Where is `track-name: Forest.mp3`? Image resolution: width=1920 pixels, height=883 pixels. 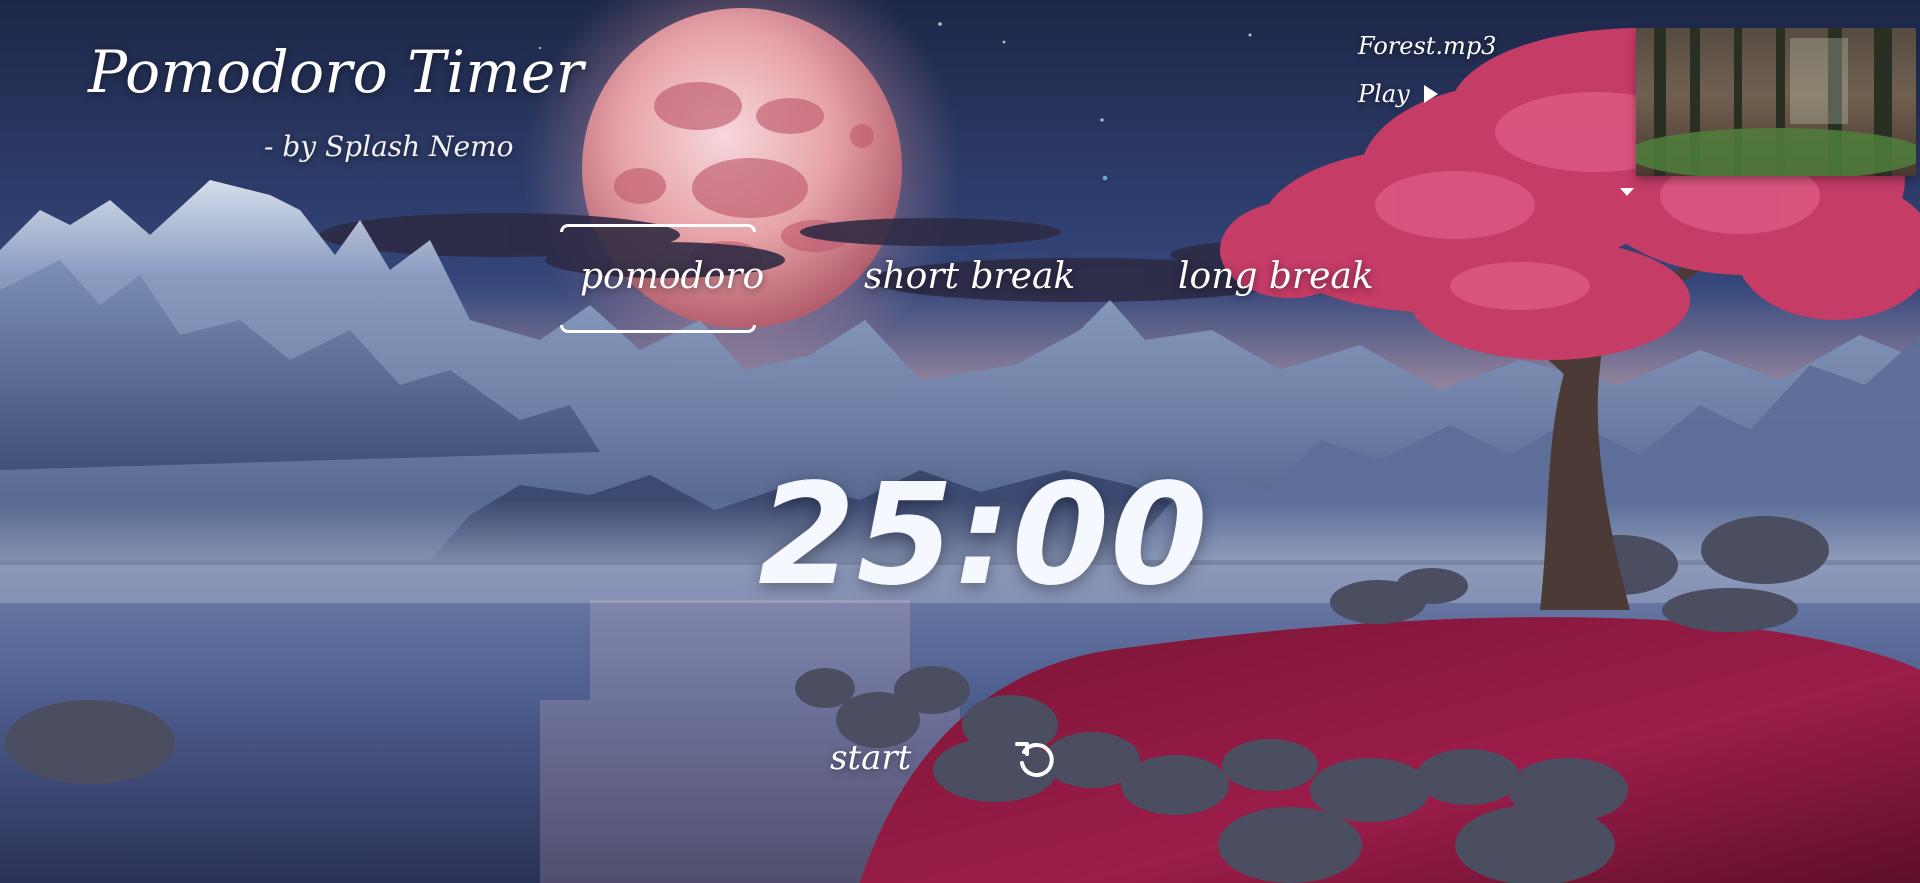 track-name: Forest.mp3 is located at coordinates (1427, 46).